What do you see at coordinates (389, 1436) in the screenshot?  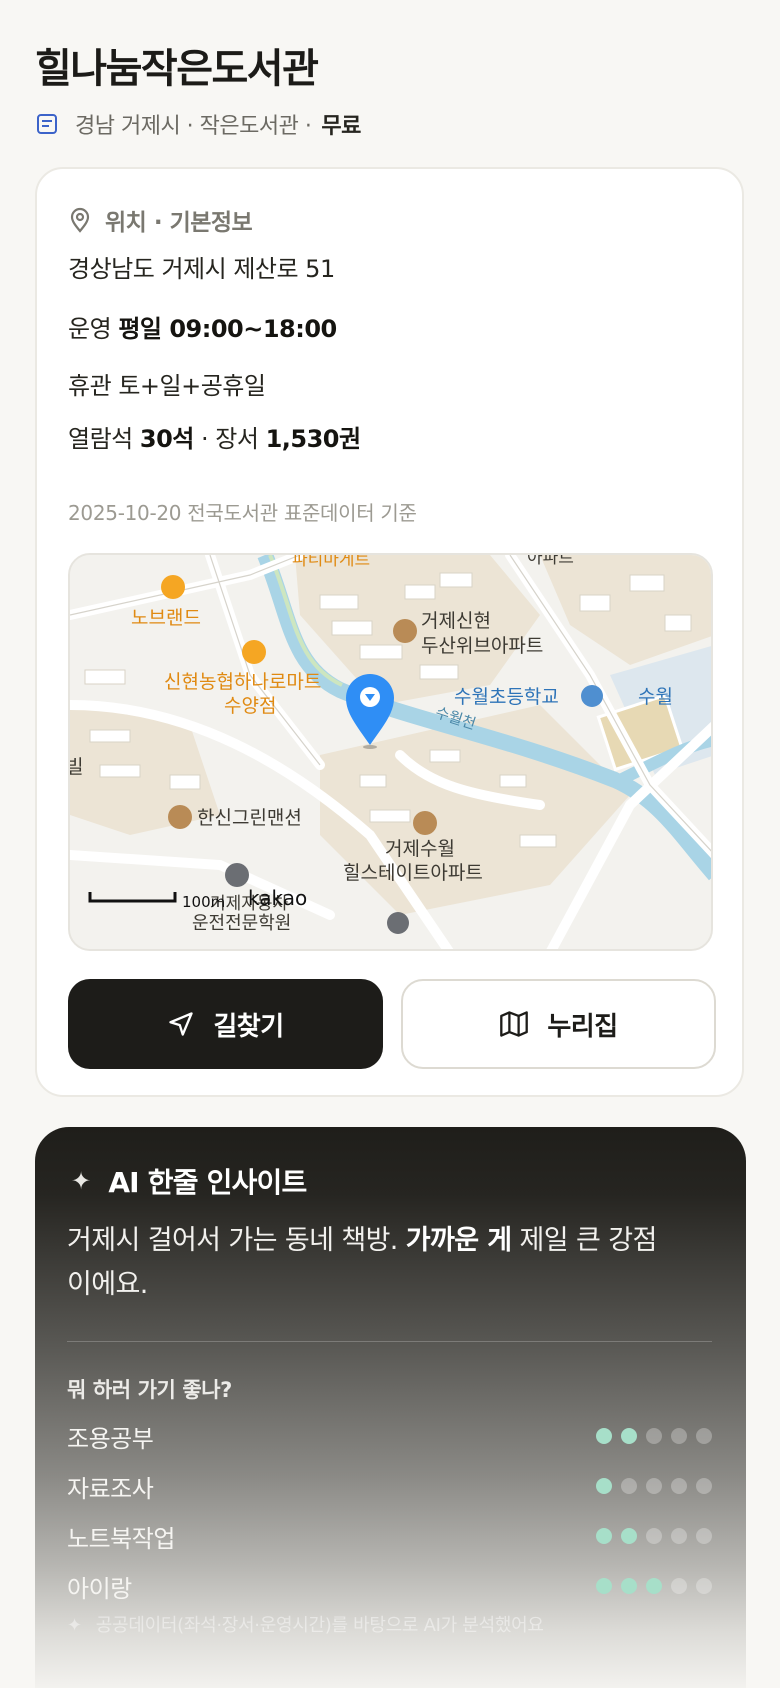 I see `rating-row: 조용공부` at bounding box center [389, 1436].